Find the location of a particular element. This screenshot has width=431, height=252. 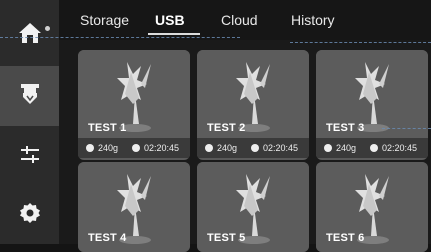

sidebar-item-home is located at coordinates (29, 35).